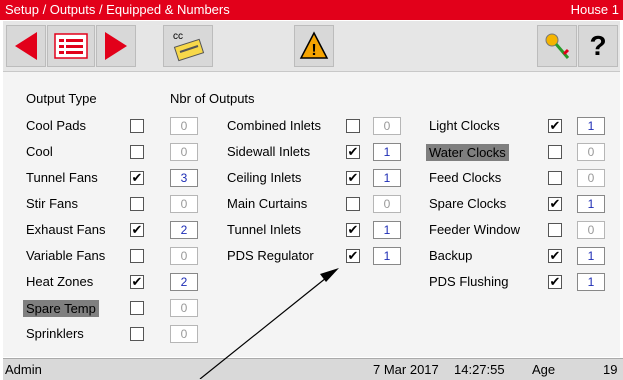  Describe the element at coordinates (313, 369) in the screenshot. I see `status-bar: Admin 7 Mar 2017 14:27:55 Age 19` at that location.